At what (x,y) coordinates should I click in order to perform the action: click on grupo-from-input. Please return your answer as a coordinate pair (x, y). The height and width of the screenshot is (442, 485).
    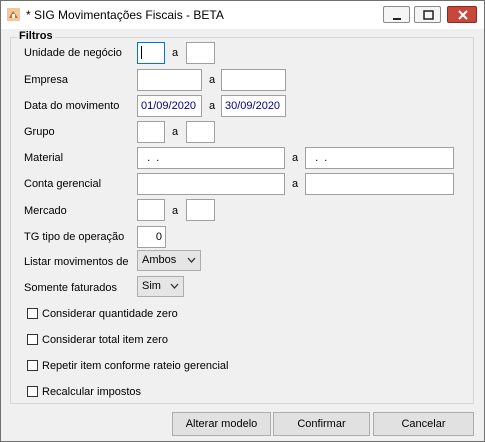
    Looking at the image, I should click on (151, 132).